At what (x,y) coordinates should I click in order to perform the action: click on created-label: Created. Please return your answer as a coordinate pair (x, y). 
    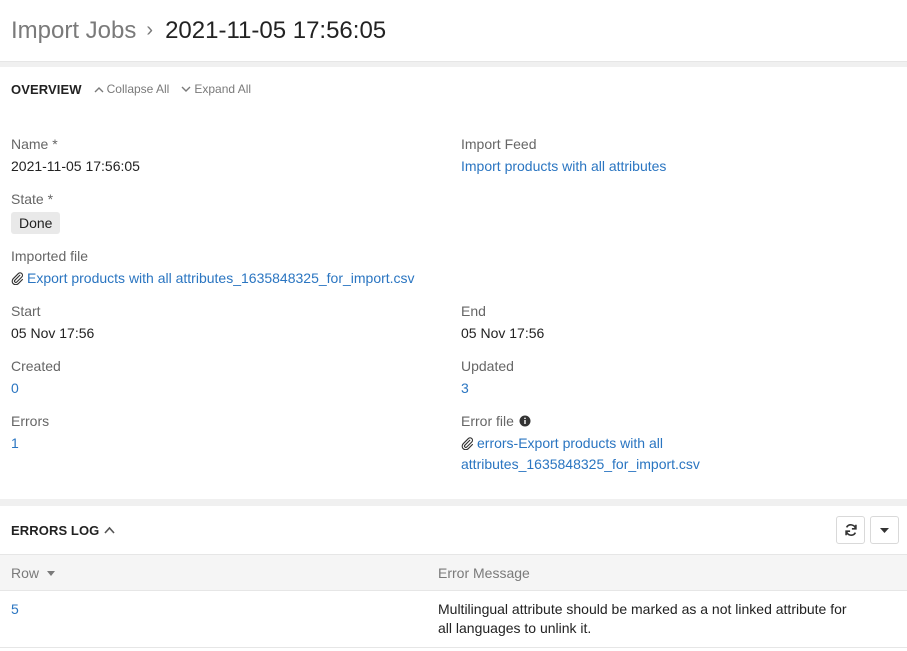
    Looking at the image, I should click on (36, 366).